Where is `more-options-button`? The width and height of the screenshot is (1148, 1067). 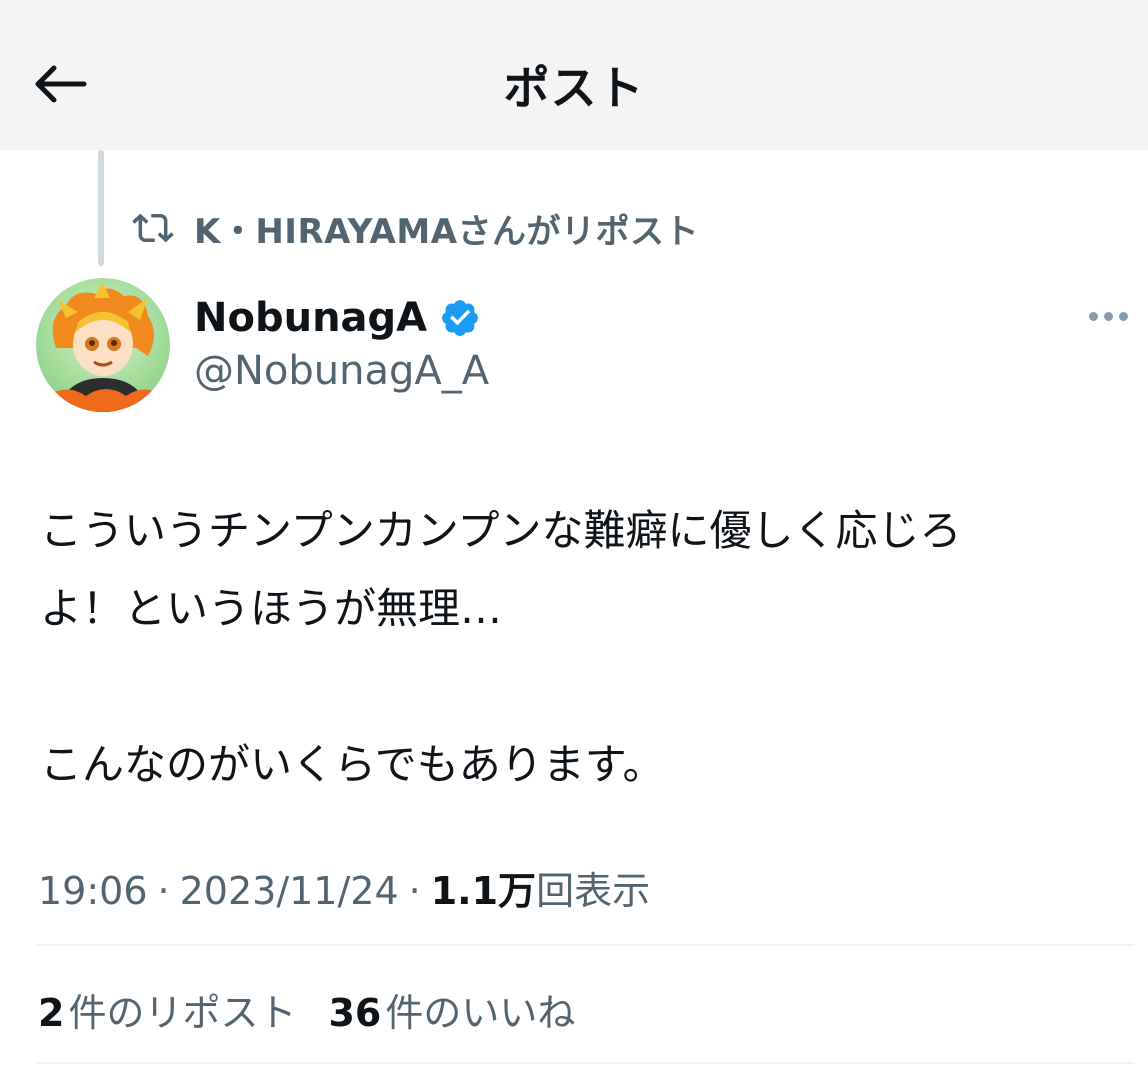
more-options-button is located at coordinates (1108, 316).